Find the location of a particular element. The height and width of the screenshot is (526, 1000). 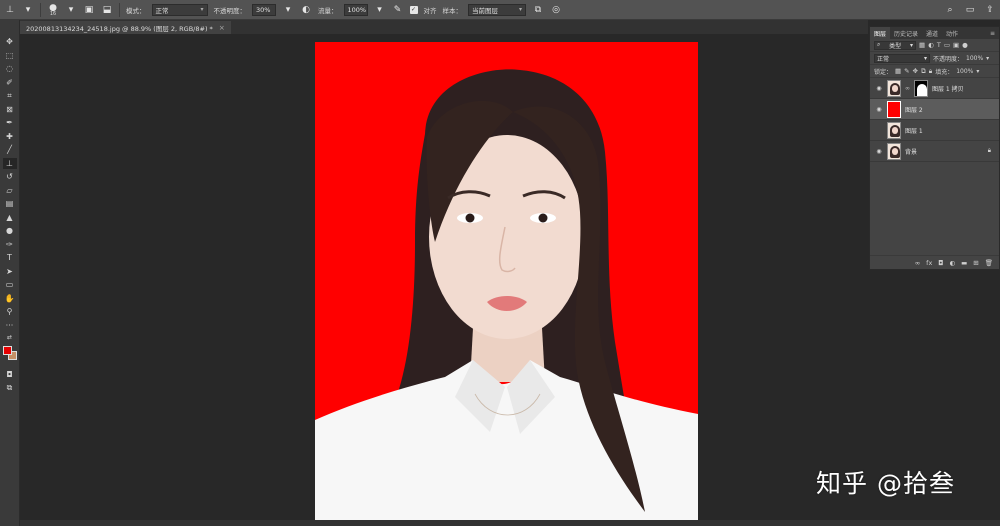

color-swatches is located at coordinates (10, 353).